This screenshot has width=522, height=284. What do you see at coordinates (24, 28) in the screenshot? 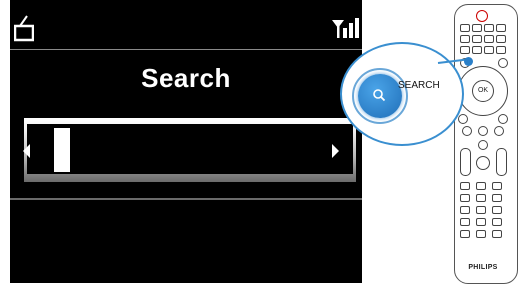
I see `radio-icon` at bounding box center [24, 28].